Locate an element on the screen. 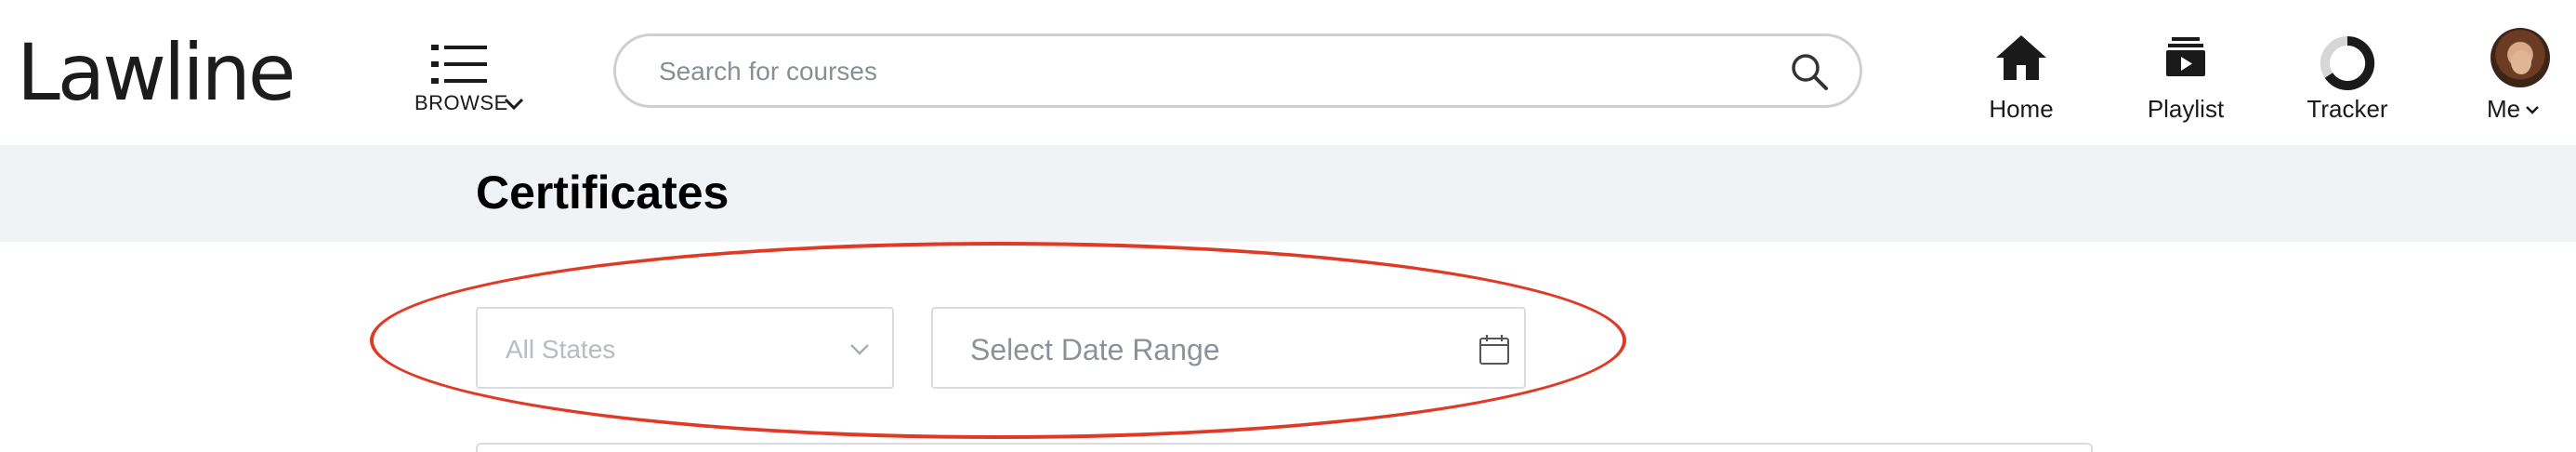 The height and width of the screenshot is (452, 2576). logo-text: Lawline is located at coordinates (156, 72).